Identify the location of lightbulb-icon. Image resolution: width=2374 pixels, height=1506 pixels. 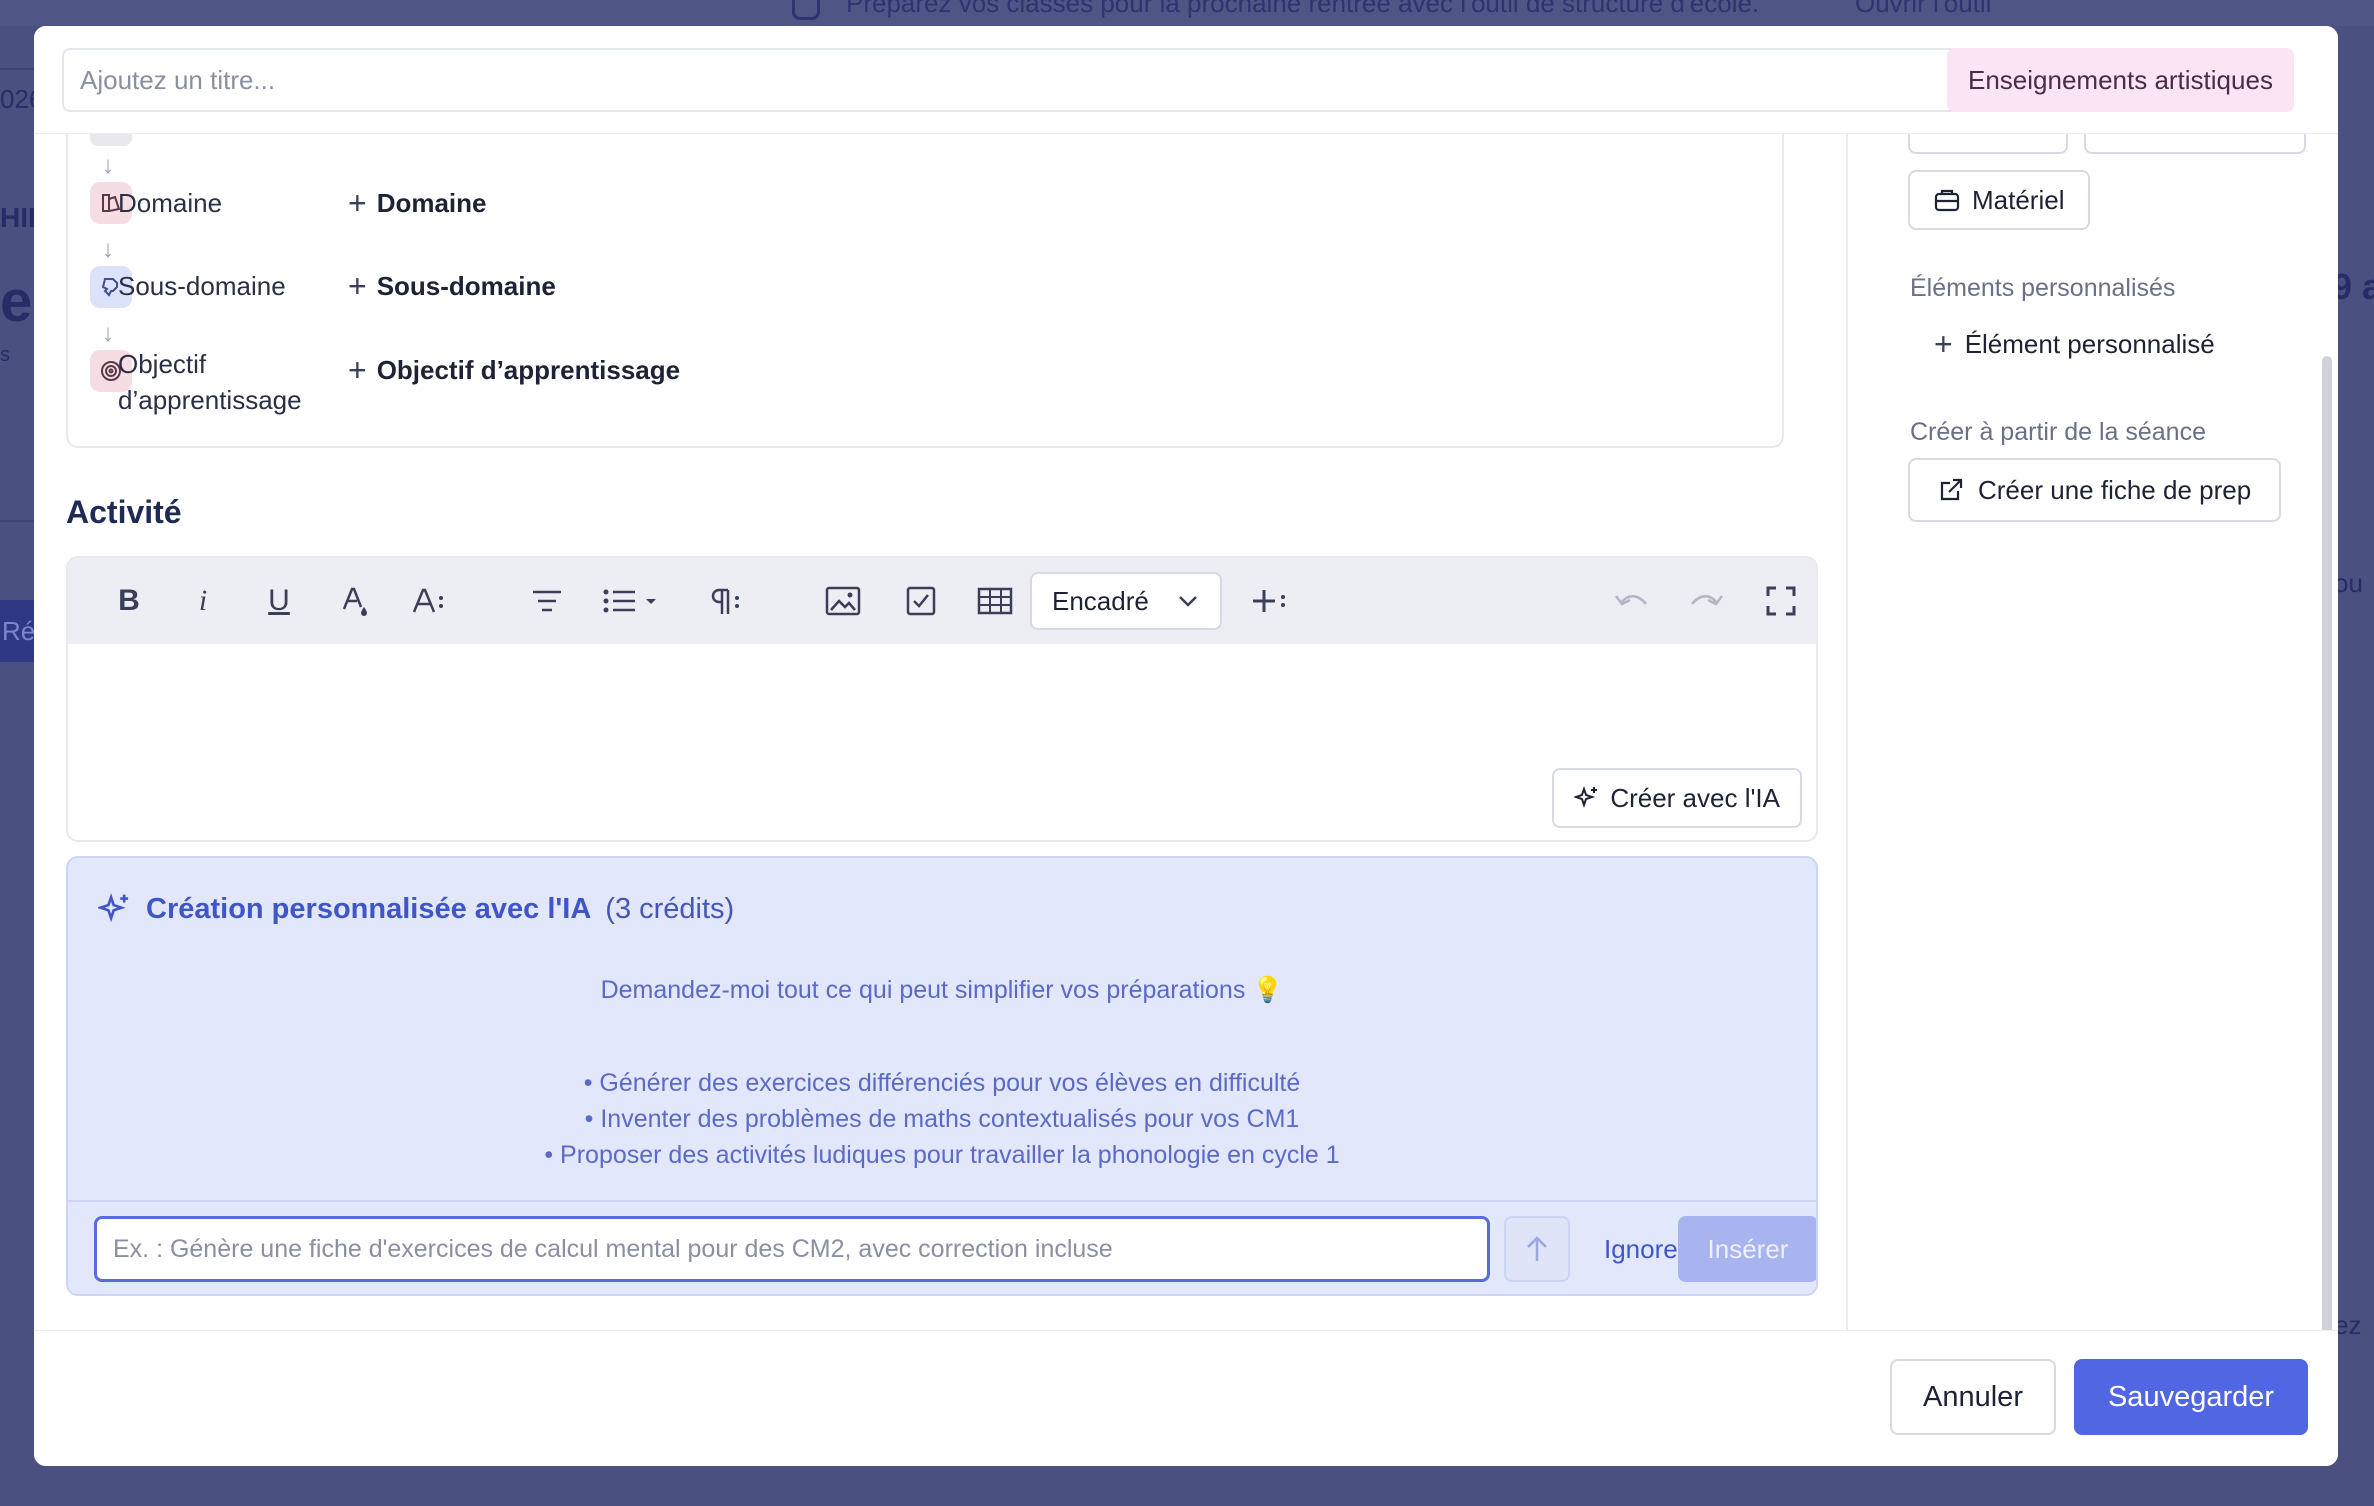
(806, 10).